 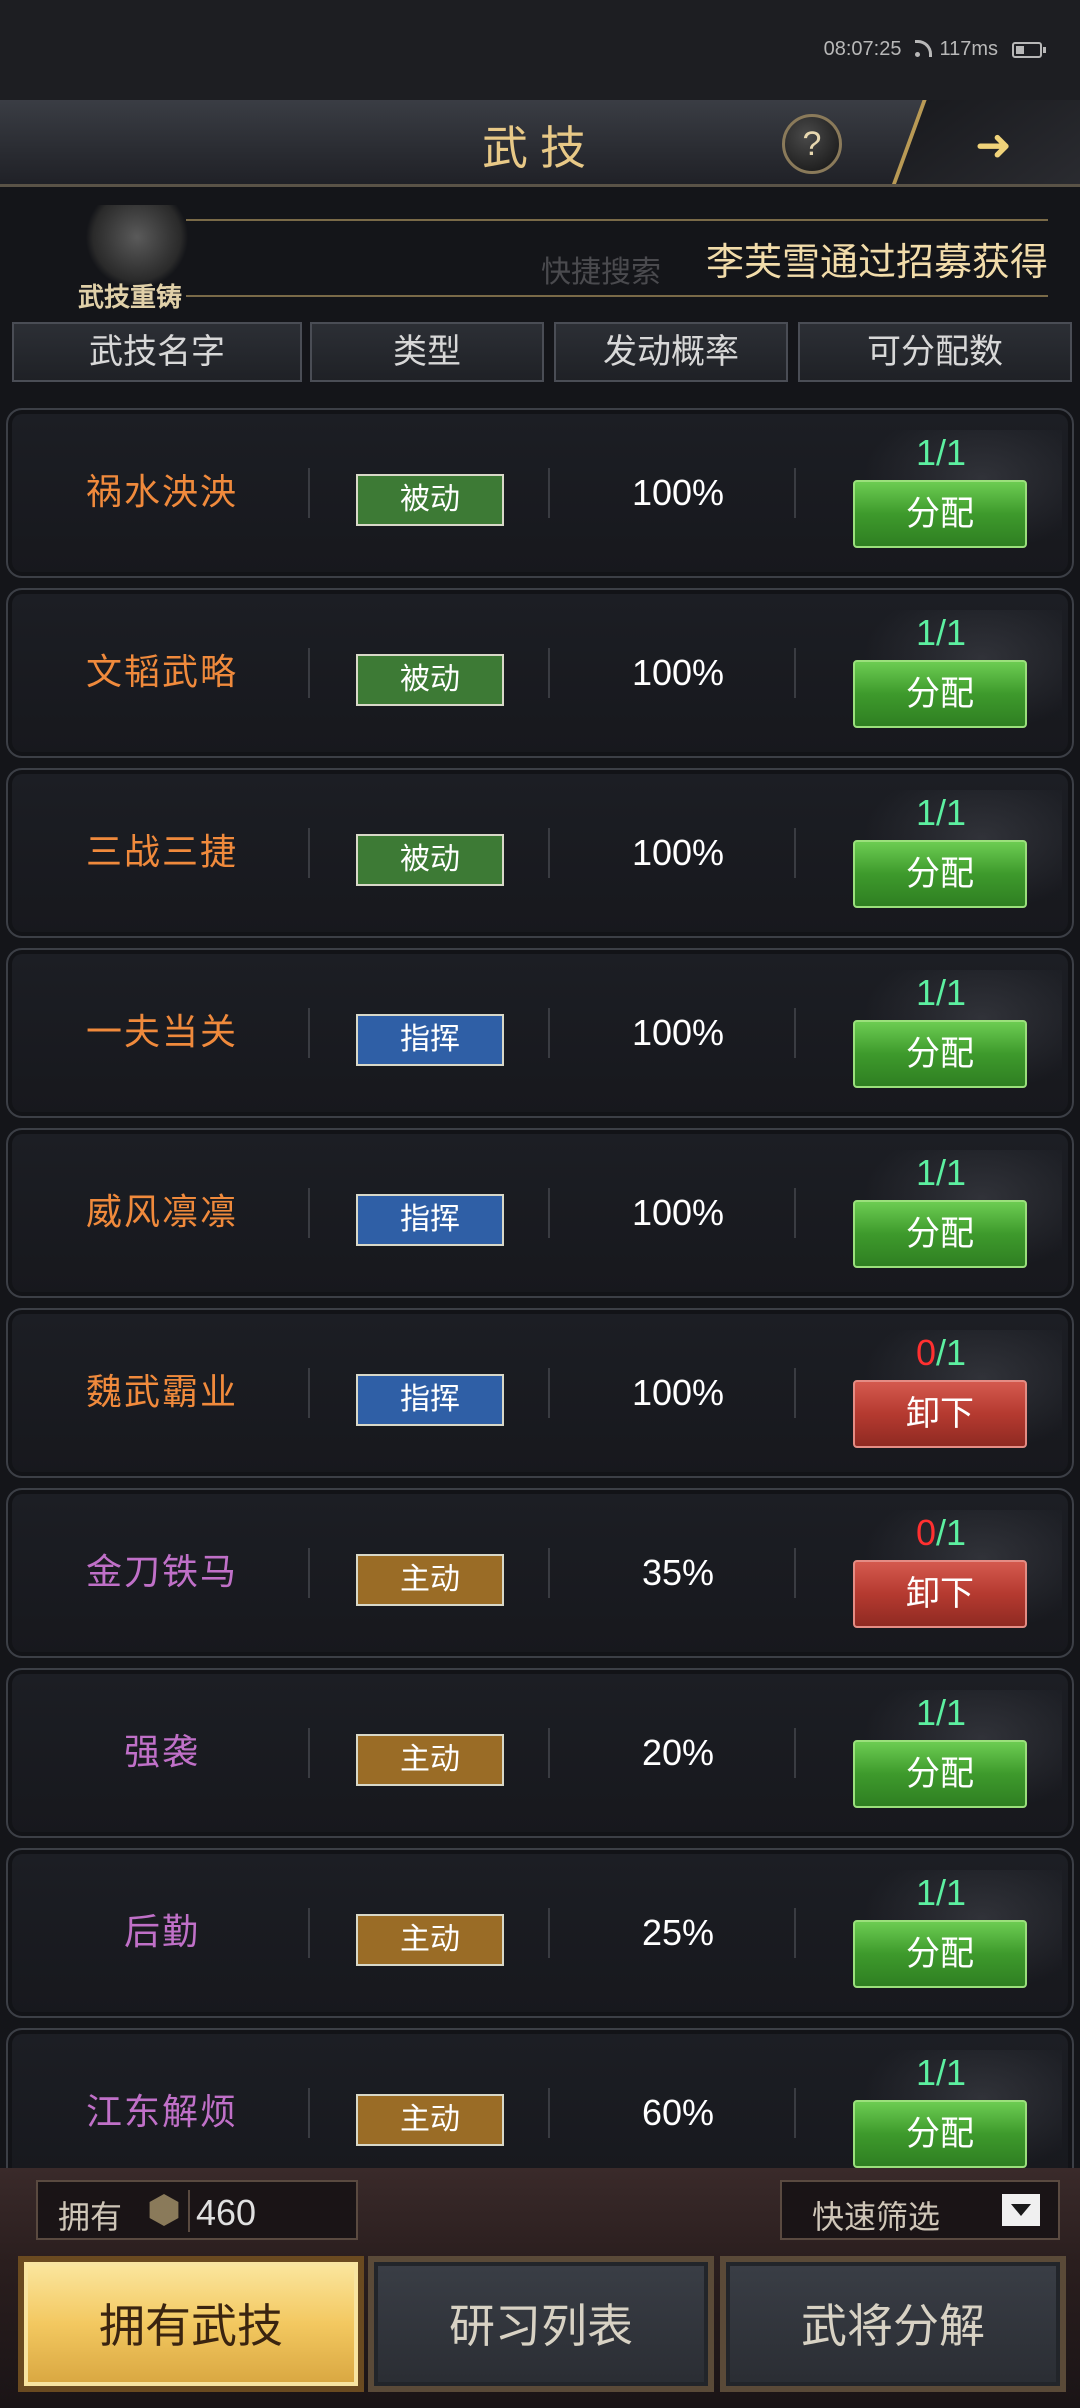 I want to click on reforge-icon, so click(x=137, y=245).